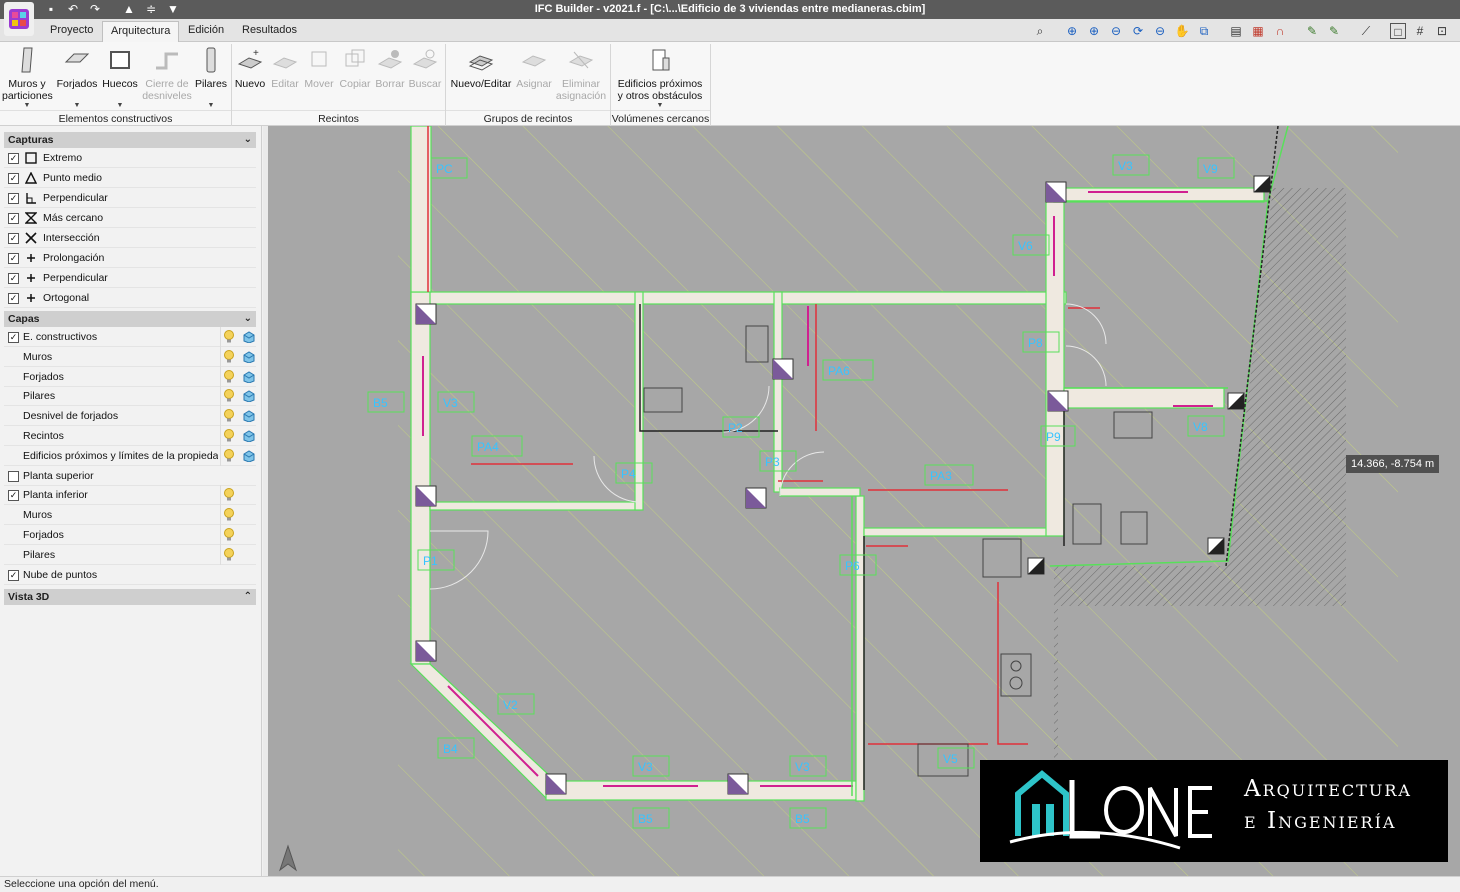 Image resolution: width=1460 pixels, height=892 pixels. I want to click on zoom-previous-icon: ⊖, so click(1160, 31).